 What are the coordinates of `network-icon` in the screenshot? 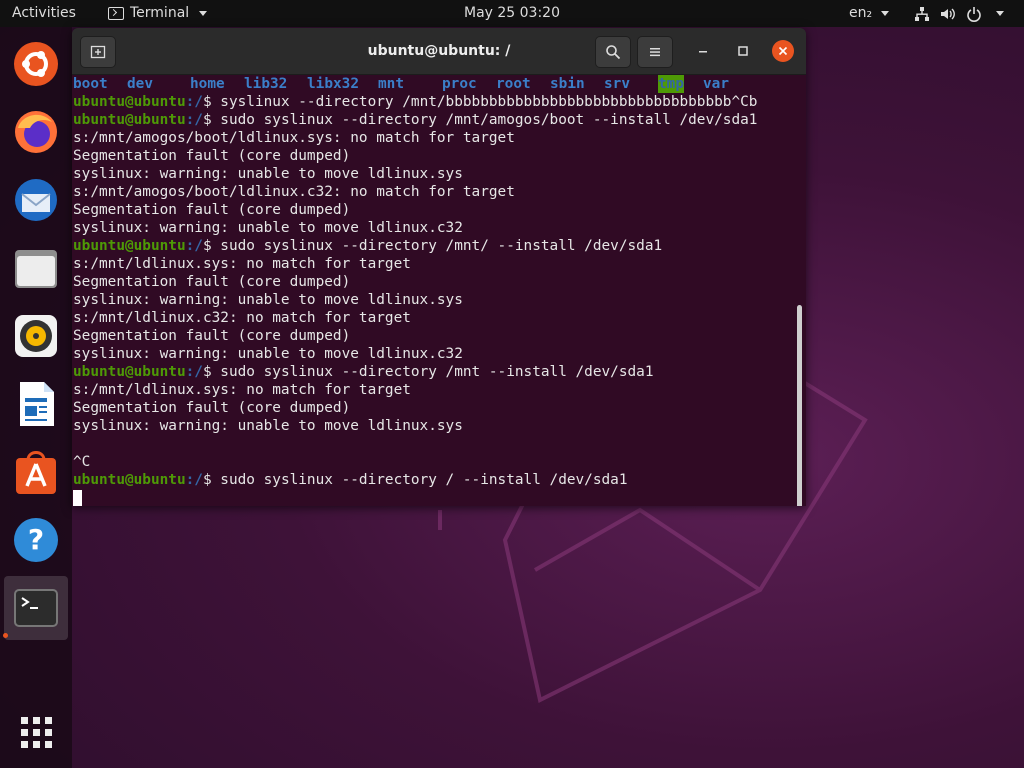 It's located at (922, 13).